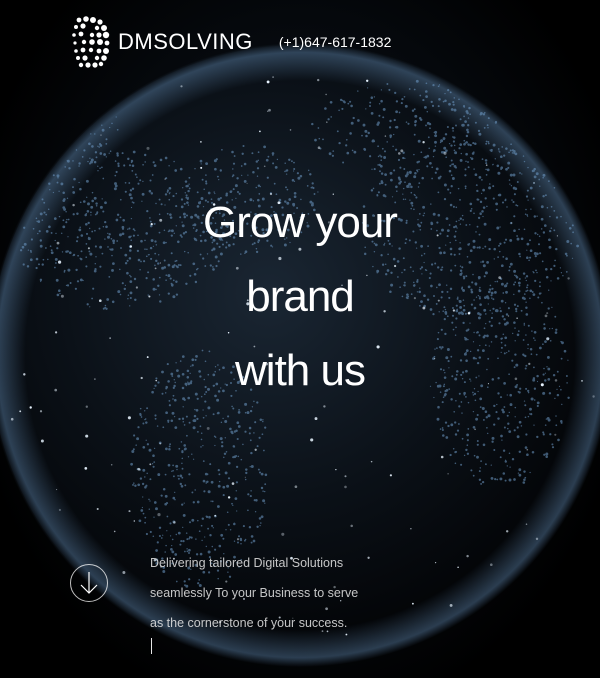  What do you see at coordinates (290, 631) in the screenshot?
I see `tagline-line: as the cornerstone of your success.` at bounding box center [290, 631].